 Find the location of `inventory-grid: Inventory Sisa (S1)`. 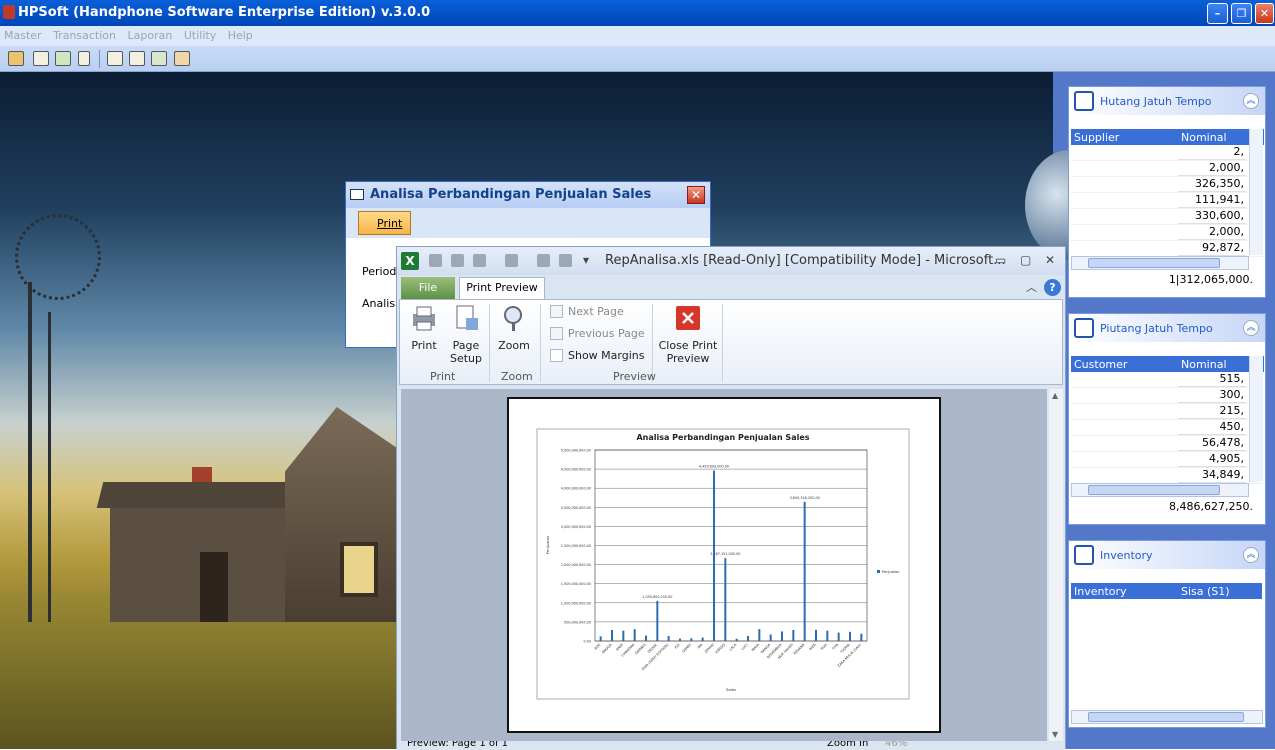

inventory-grid: Inventory Sisa (S1) is located at coordinates (1166, 591).